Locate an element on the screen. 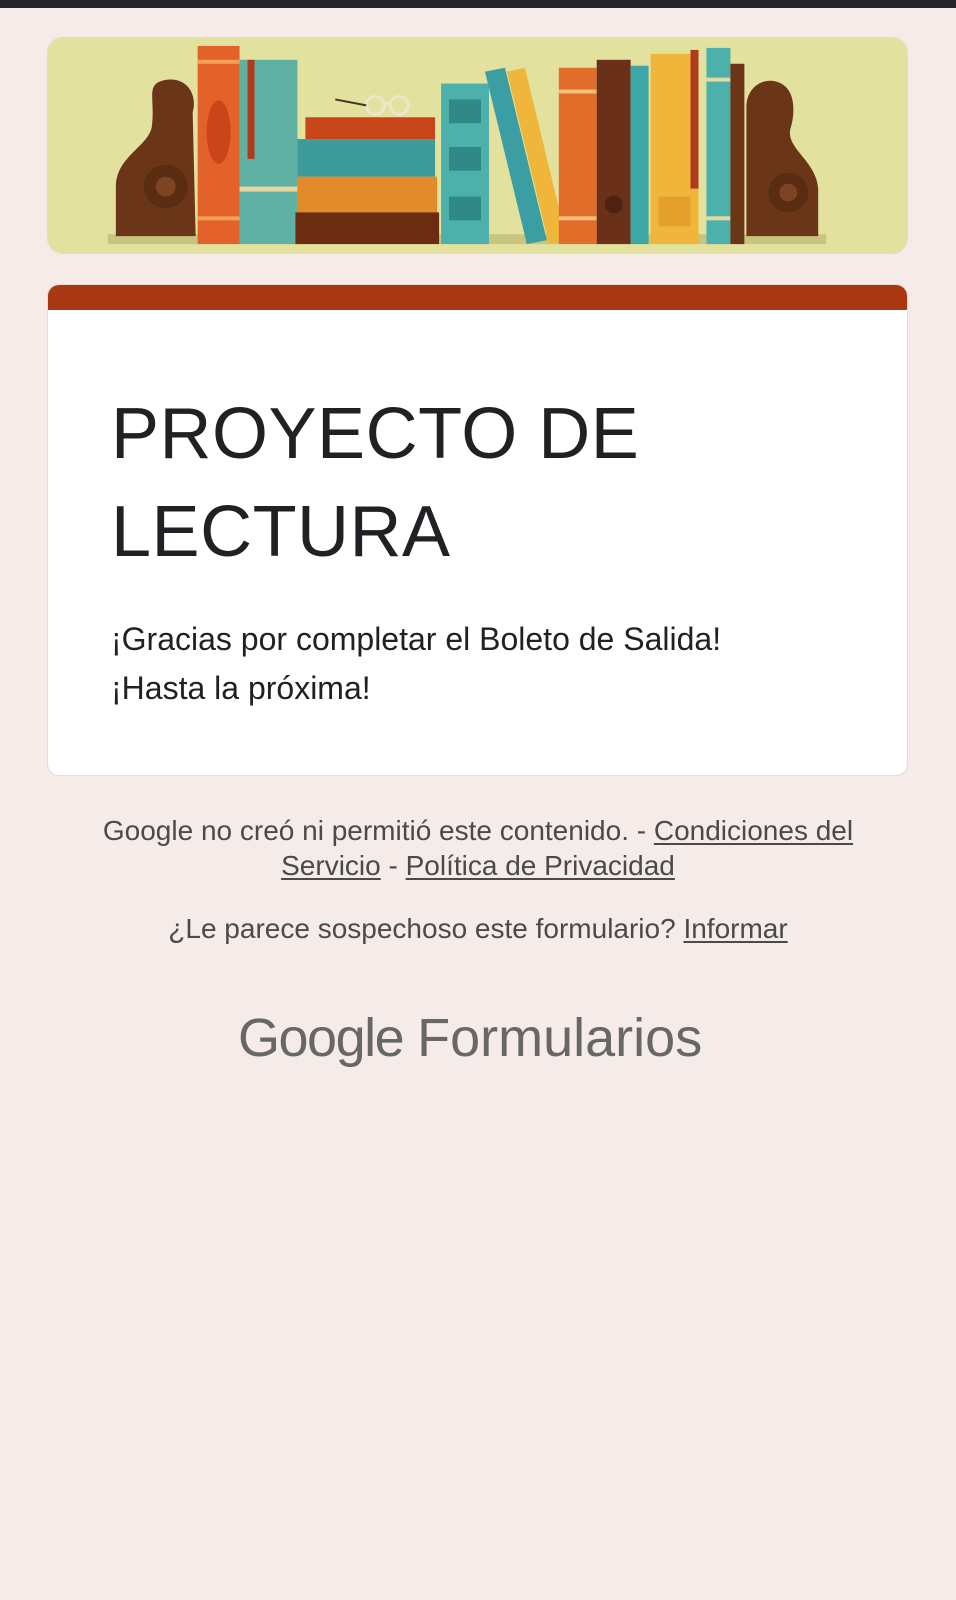  card-accent-bar is located at coordinates (477, 297).